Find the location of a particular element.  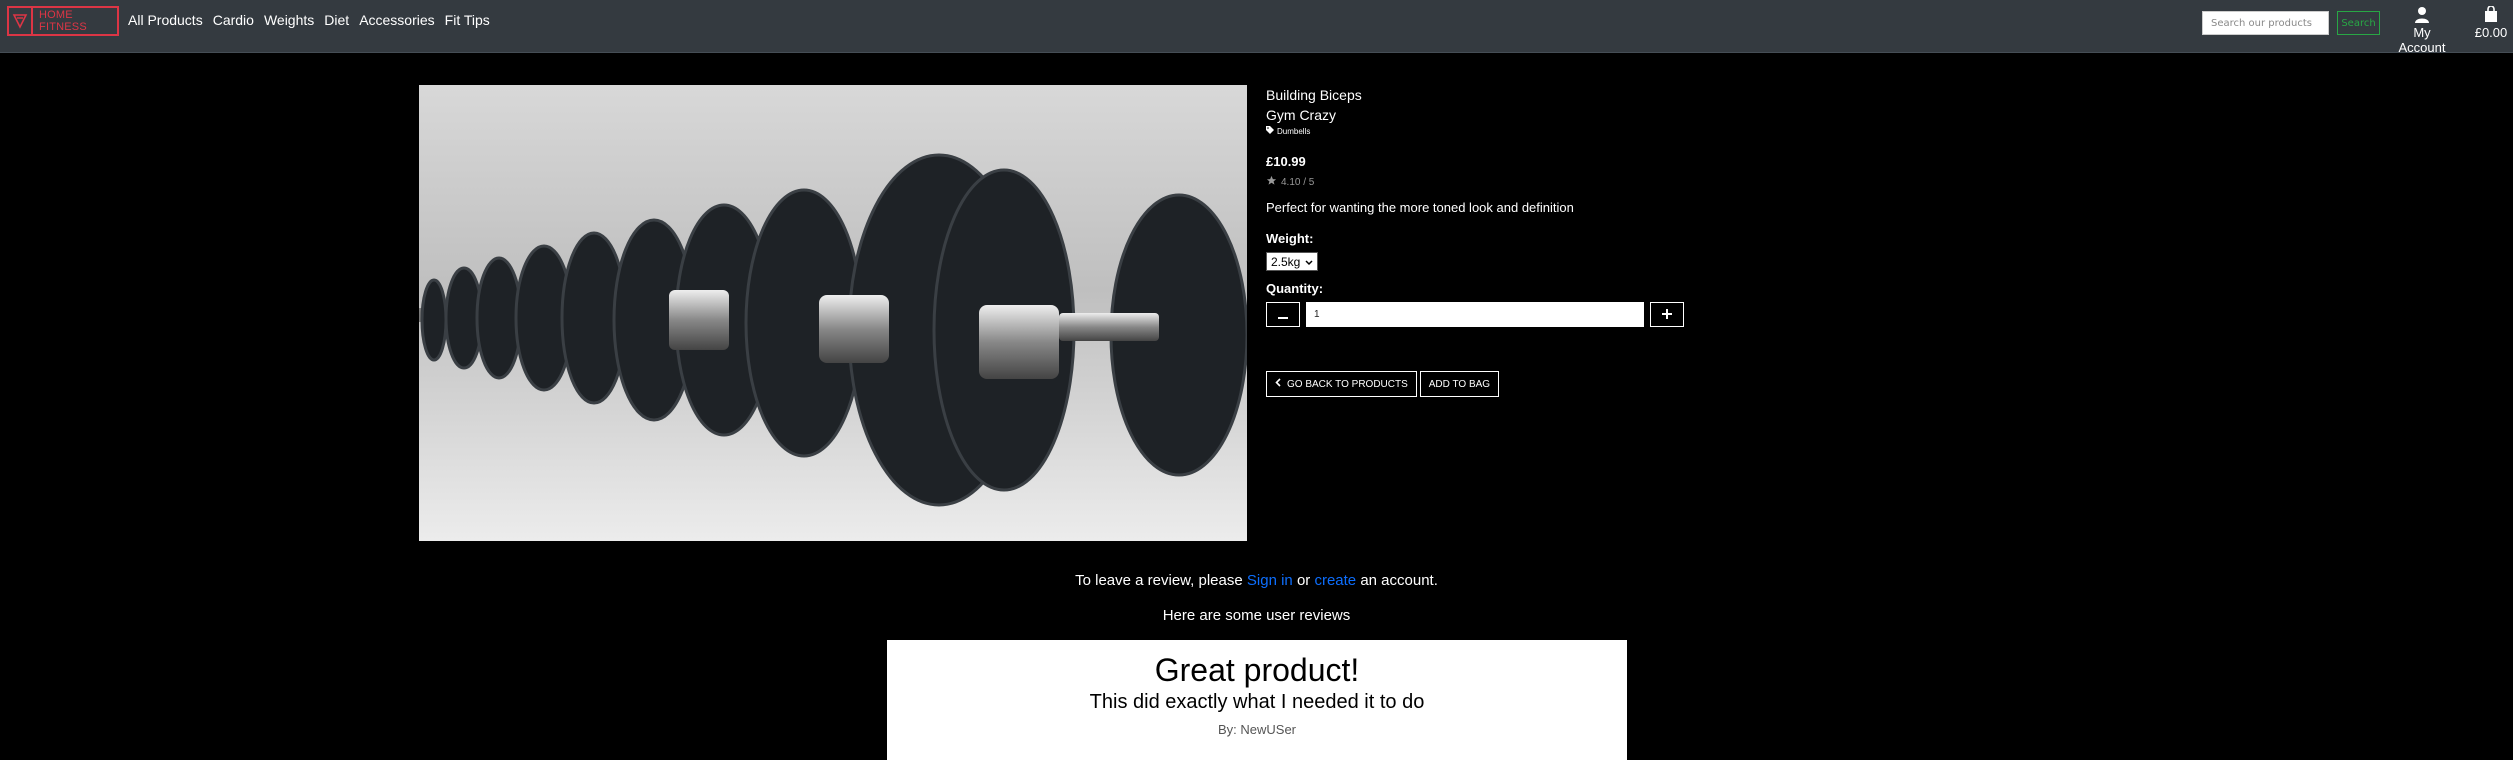

account-label: My Account is located at coordinates (2422, 40).